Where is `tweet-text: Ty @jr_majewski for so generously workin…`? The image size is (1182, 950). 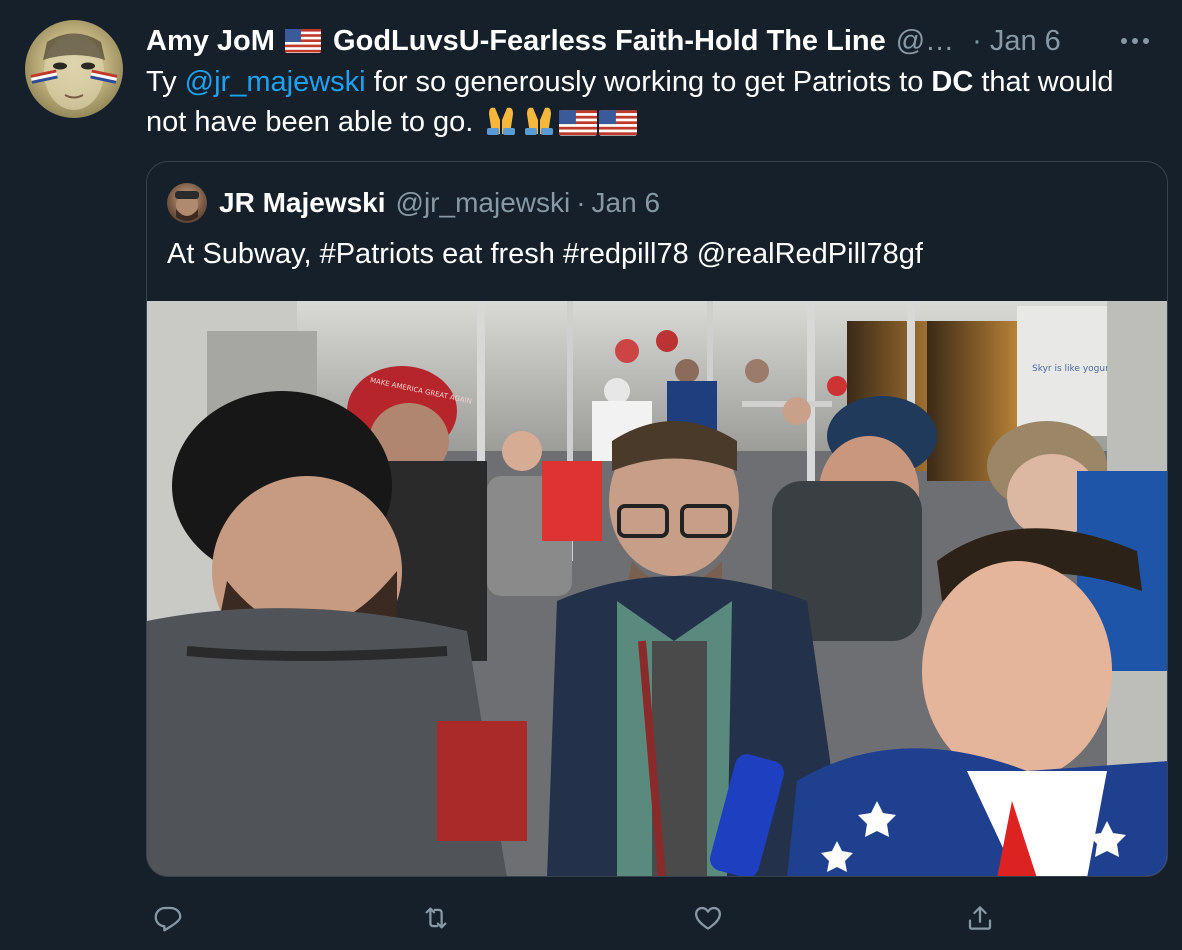
tweet-text: Ty @jr_majewski for so generously workin… is located at coordinates (646, 104).